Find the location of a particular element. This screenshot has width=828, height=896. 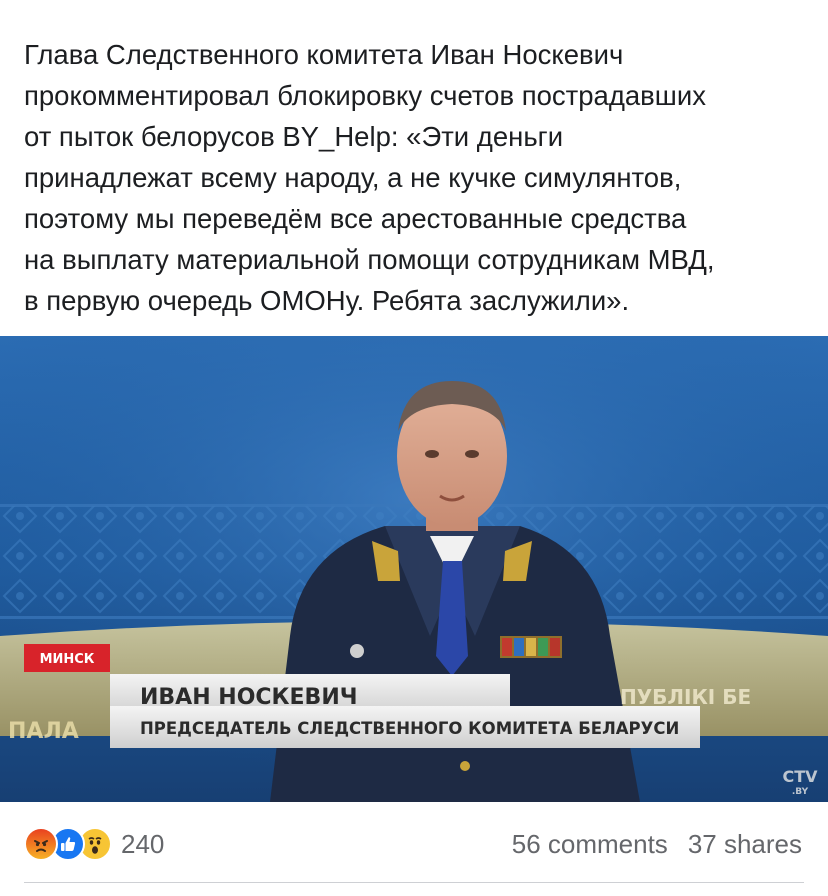

background-lettering-left: ПАЛА is located at coordinates (43, 731).